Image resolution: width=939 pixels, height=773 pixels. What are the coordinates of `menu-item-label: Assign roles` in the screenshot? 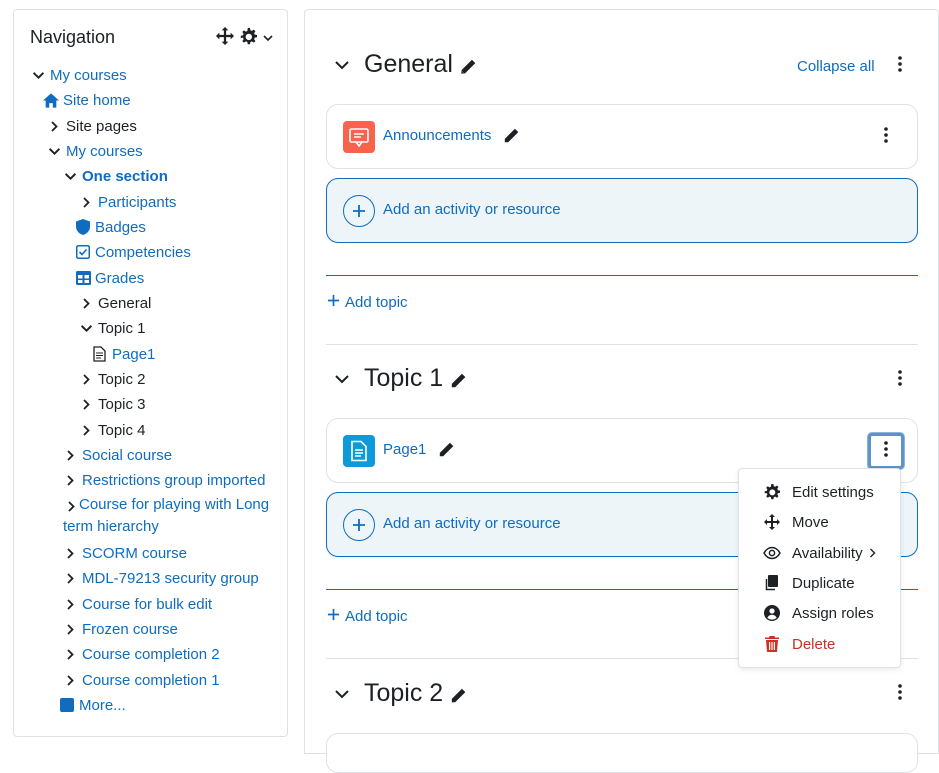 It's located at (833, 613).